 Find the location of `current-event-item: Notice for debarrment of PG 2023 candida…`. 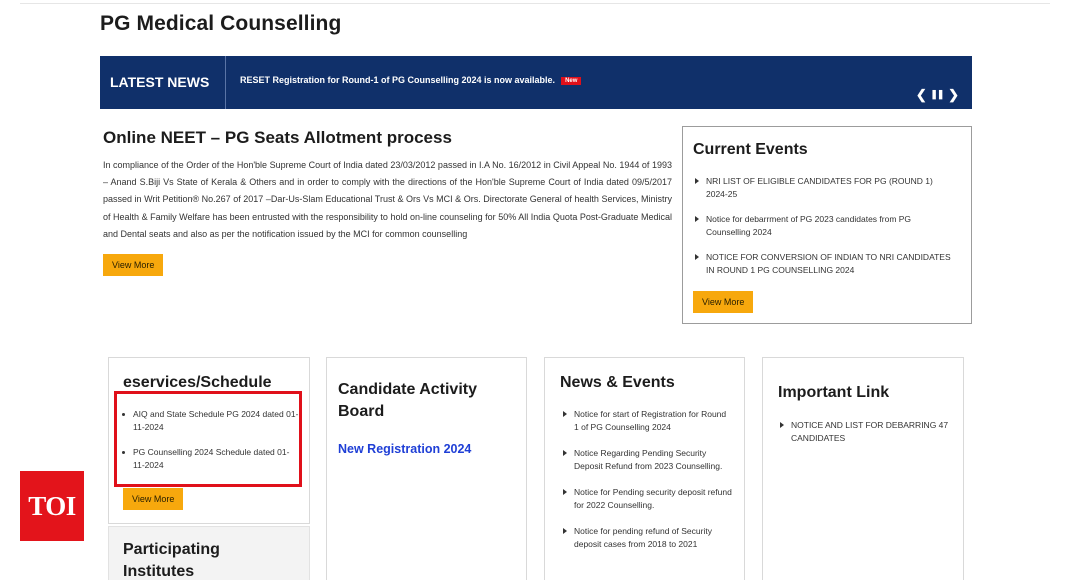

current-event-item: Notice for debarrment of PG 2023 candida… is located at coordinates (824, 226).